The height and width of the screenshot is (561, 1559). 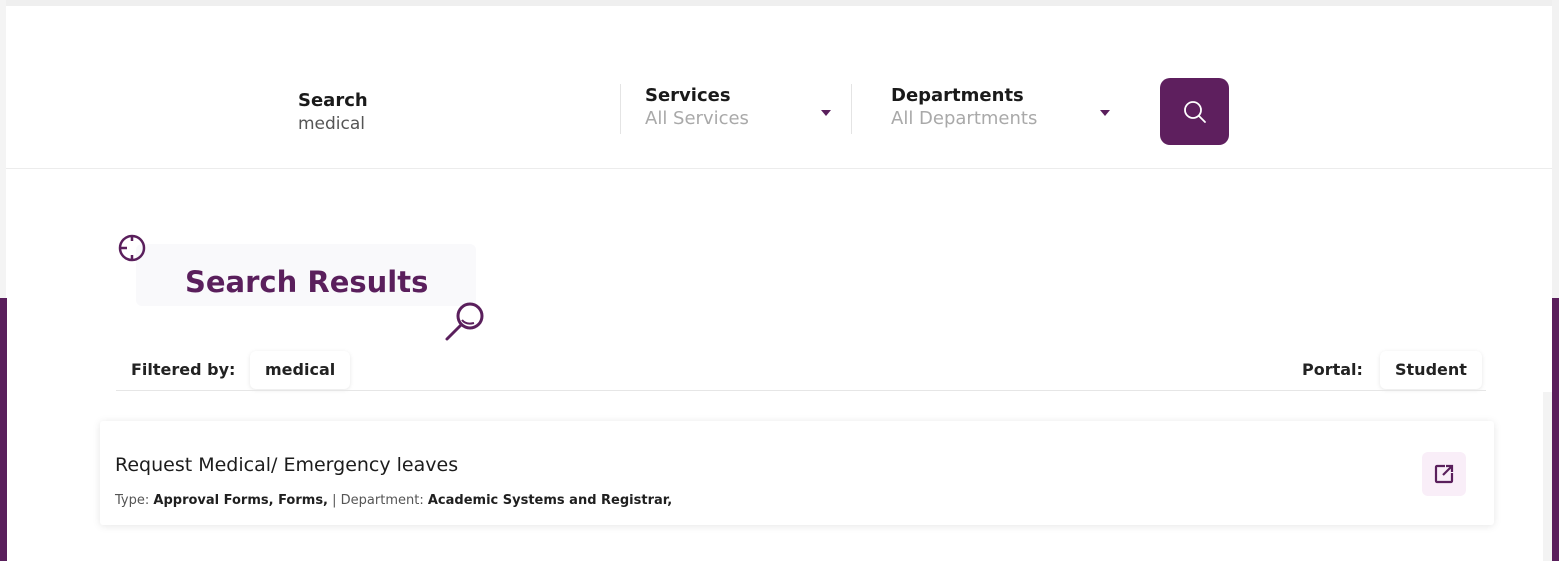 I want to click on departments-dropdown: Departments All Departments, so click(x=964, y=108).